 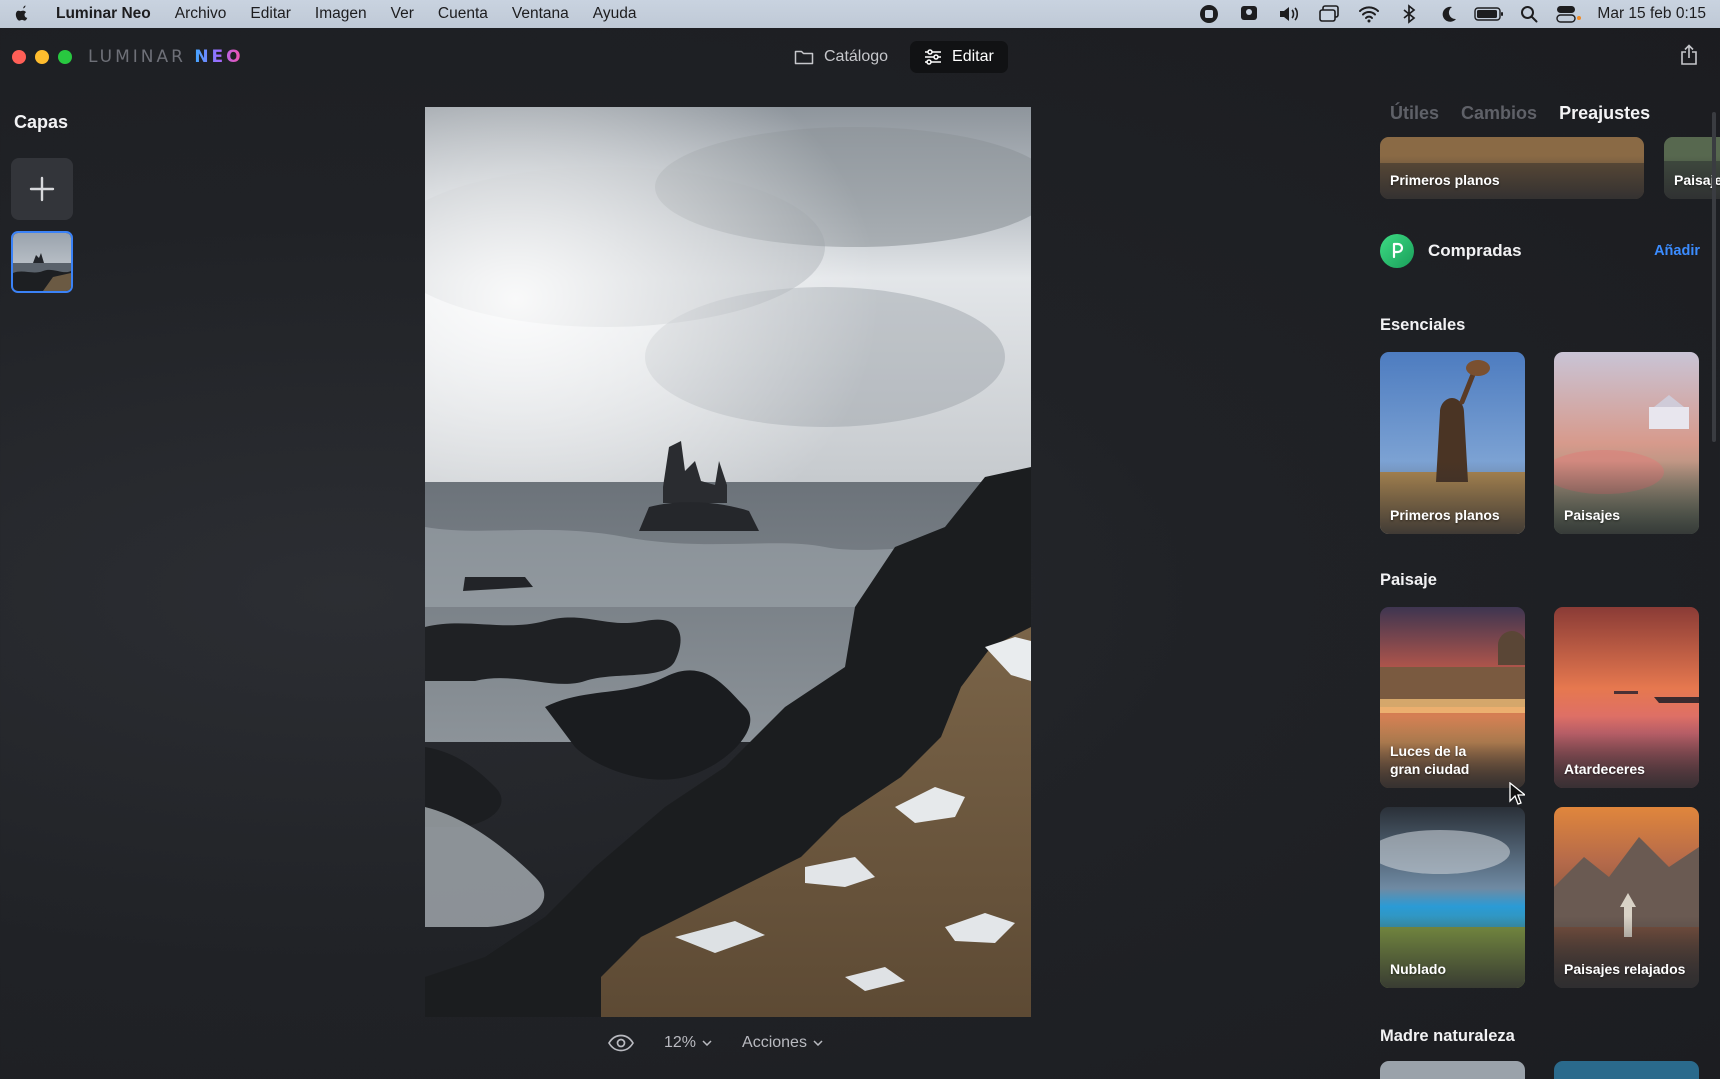 What do you see at coordinates (1529, 14) in the screenshot?
I see `search-icon` at bounding box center [1529, 14].